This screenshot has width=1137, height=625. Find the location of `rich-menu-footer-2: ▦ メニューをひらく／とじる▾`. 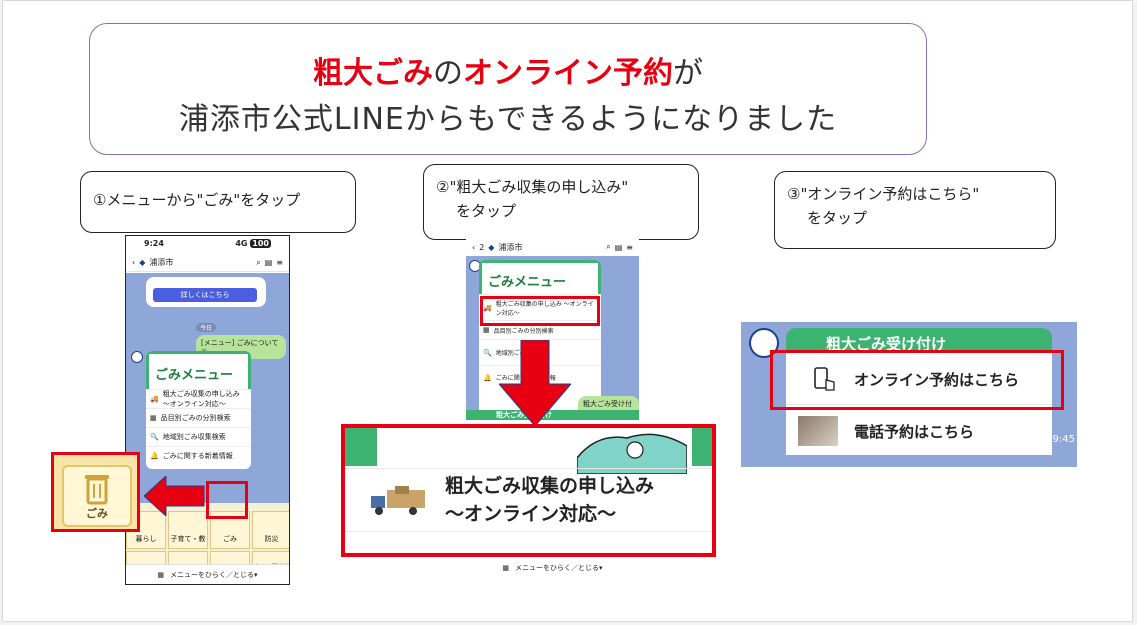

rich-menu-footer-2: ▦ メニューをひらく／とじる▾ is located at coordinates (552, 568).